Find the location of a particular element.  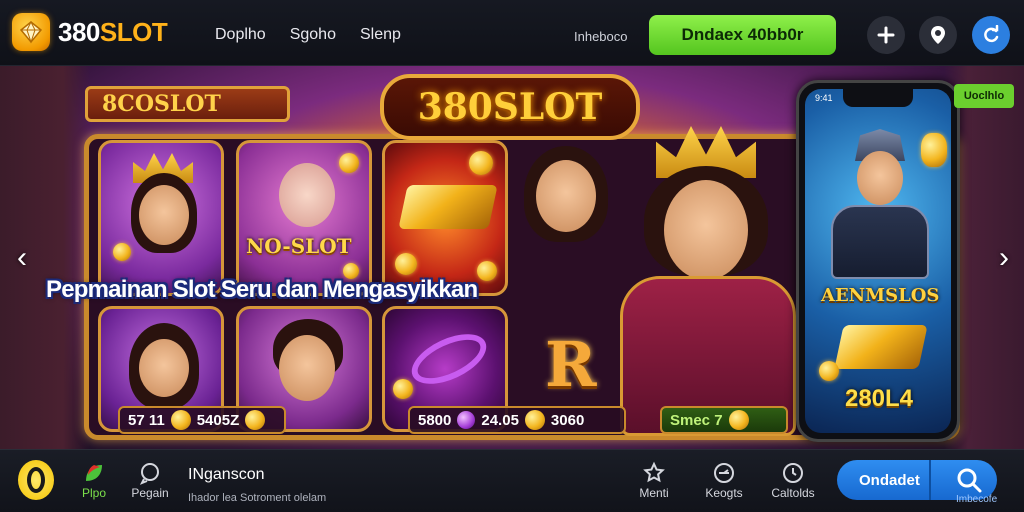

stat-value: 24.05 is located at coordinates (500, 420).